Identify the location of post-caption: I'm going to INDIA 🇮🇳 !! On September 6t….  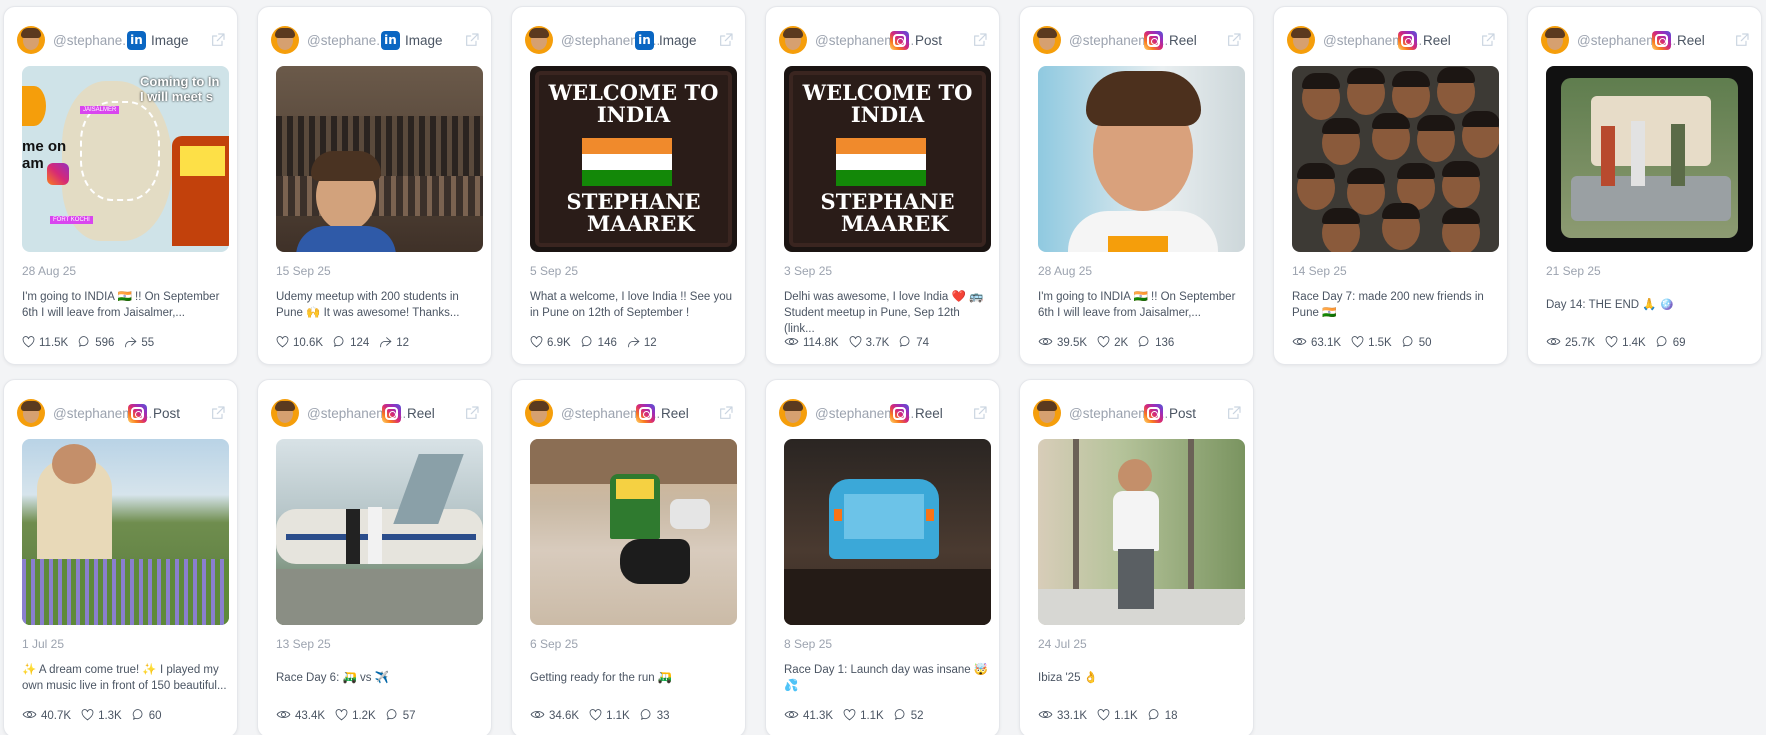
(121, 305).